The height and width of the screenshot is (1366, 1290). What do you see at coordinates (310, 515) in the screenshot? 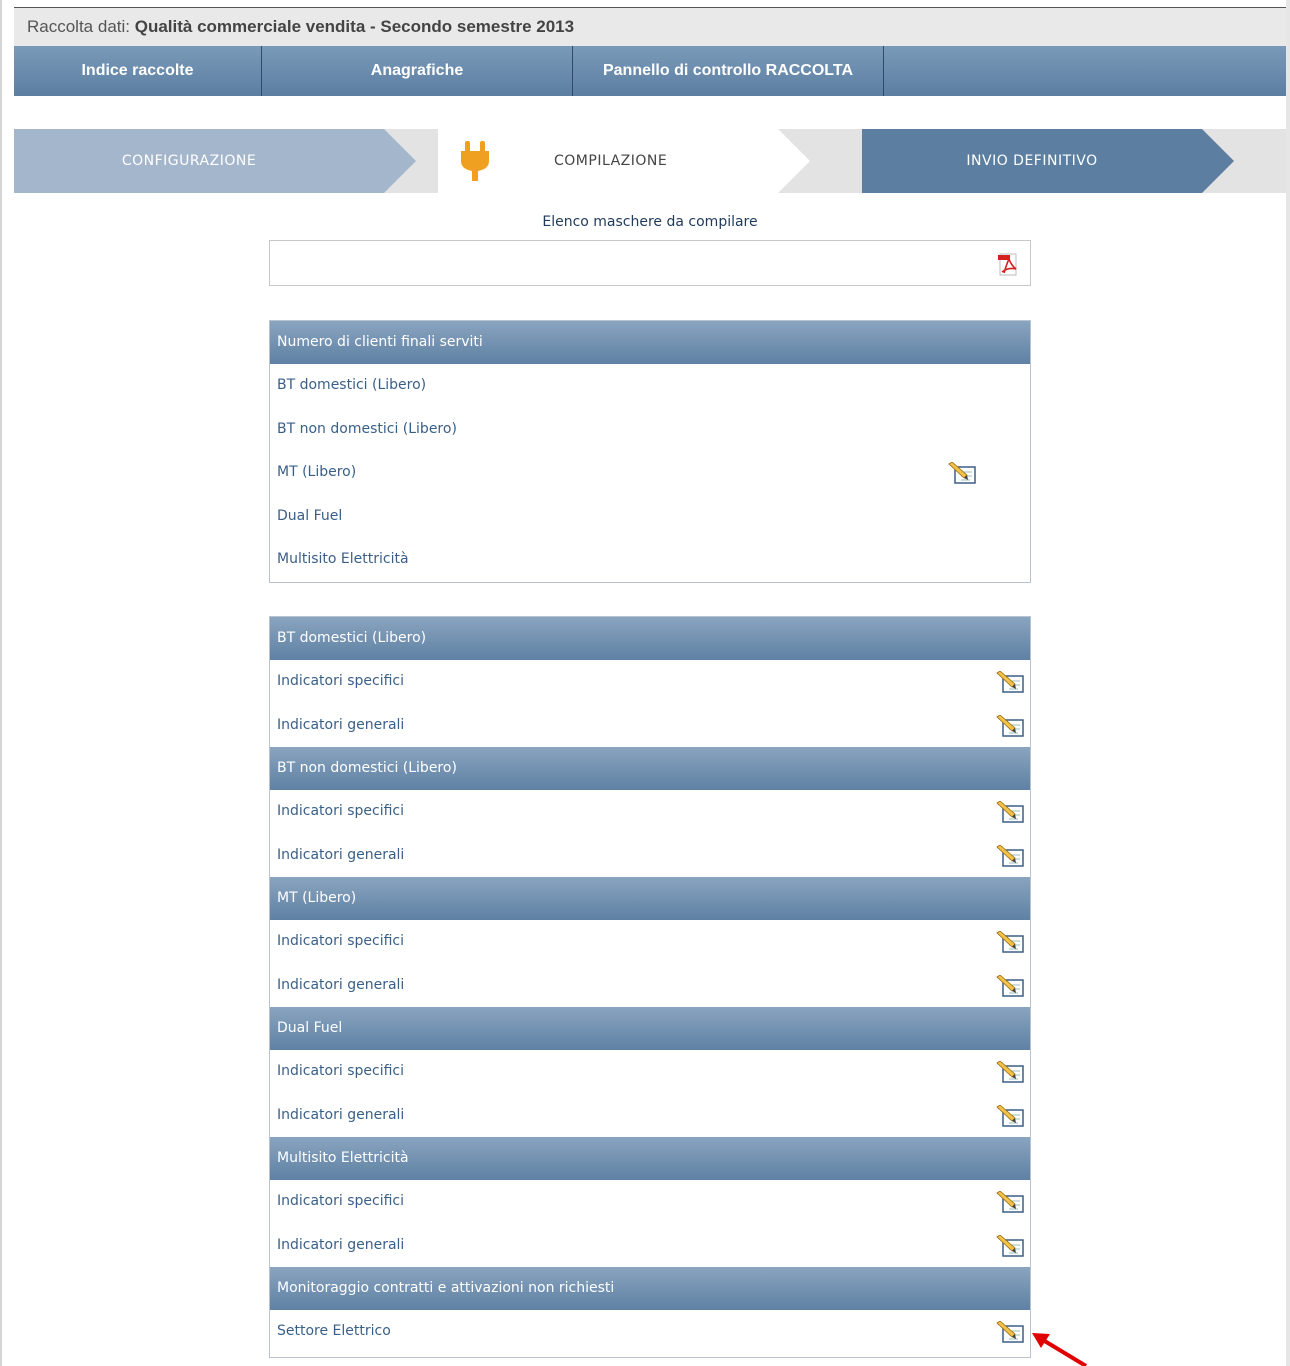
I see `list-item-label: Dual Fuel` at bounding box center [310, 515].